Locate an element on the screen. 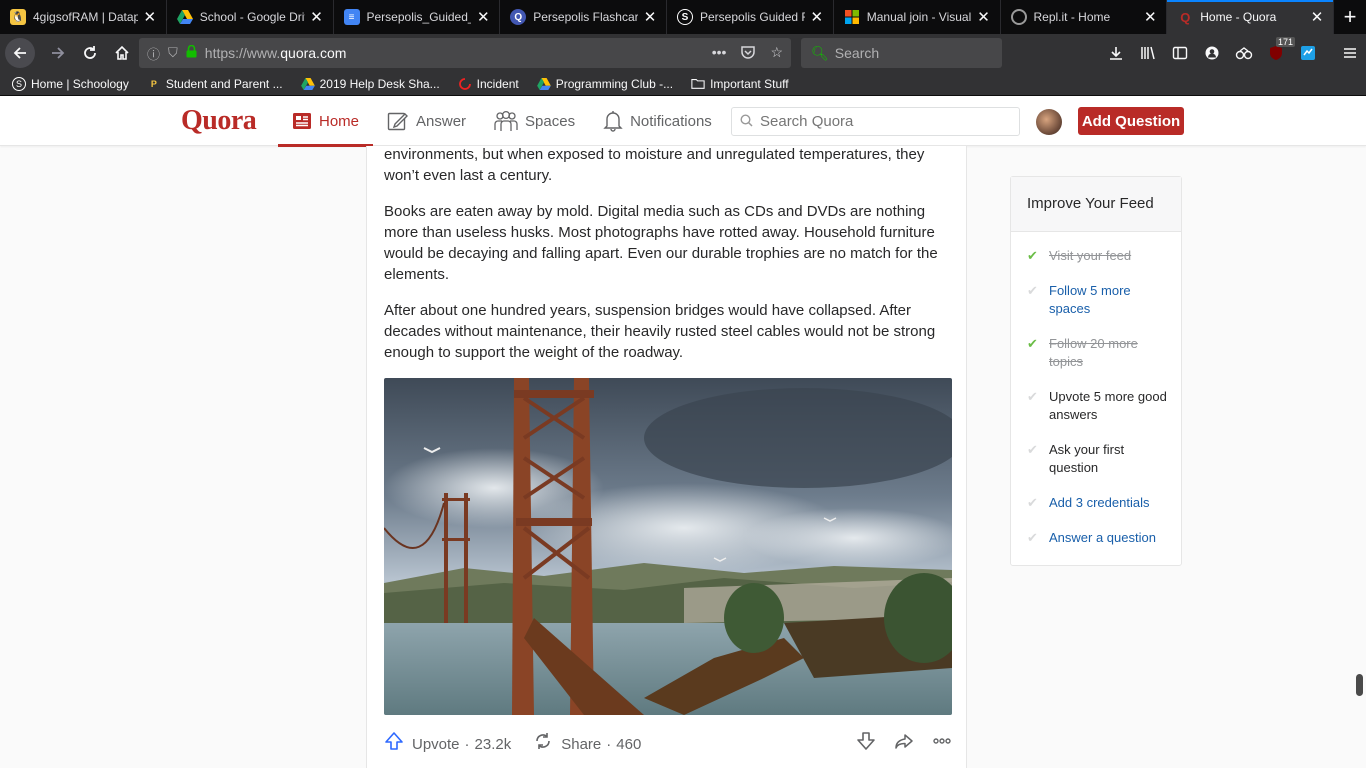  translate-extension-icon is located at coordinates (1308, 53).